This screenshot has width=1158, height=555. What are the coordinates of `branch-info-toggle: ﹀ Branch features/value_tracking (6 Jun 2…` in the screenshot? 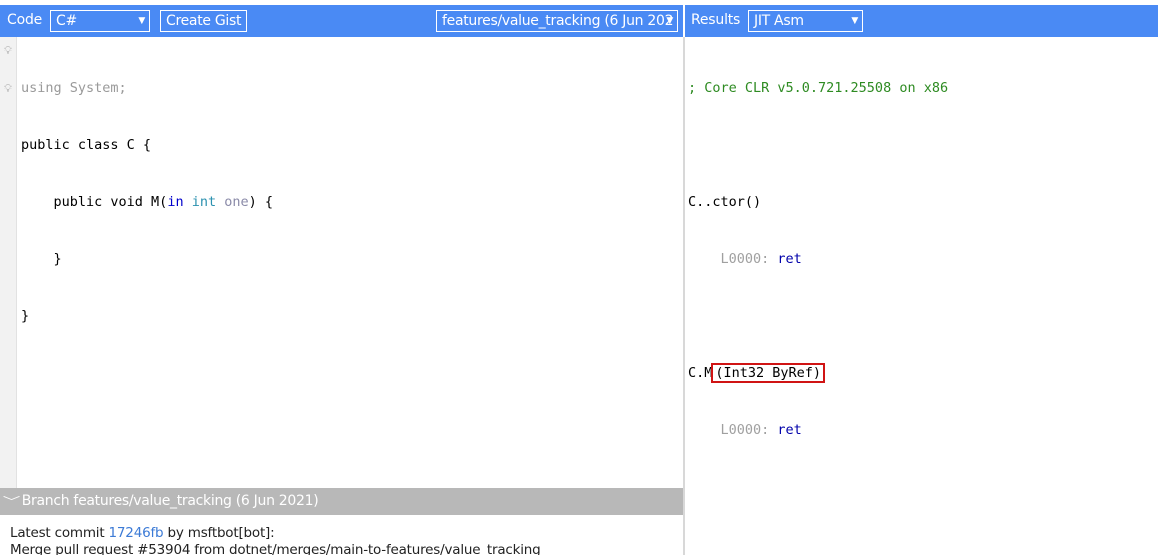 It's located at (341, 501).